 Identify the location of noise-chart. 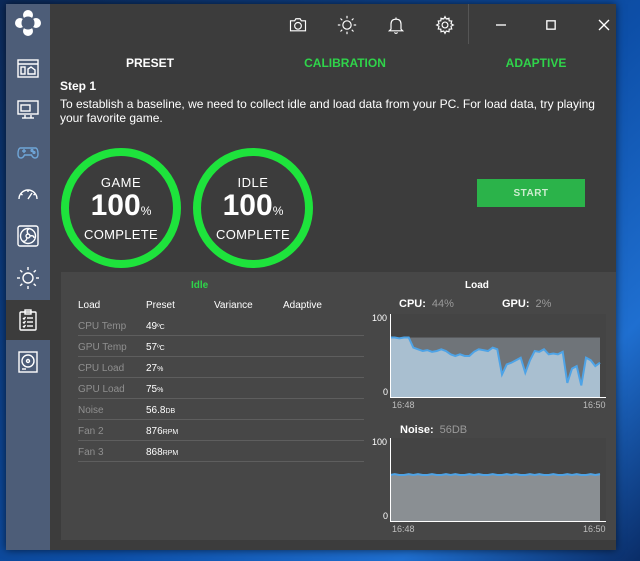
(498, 480).